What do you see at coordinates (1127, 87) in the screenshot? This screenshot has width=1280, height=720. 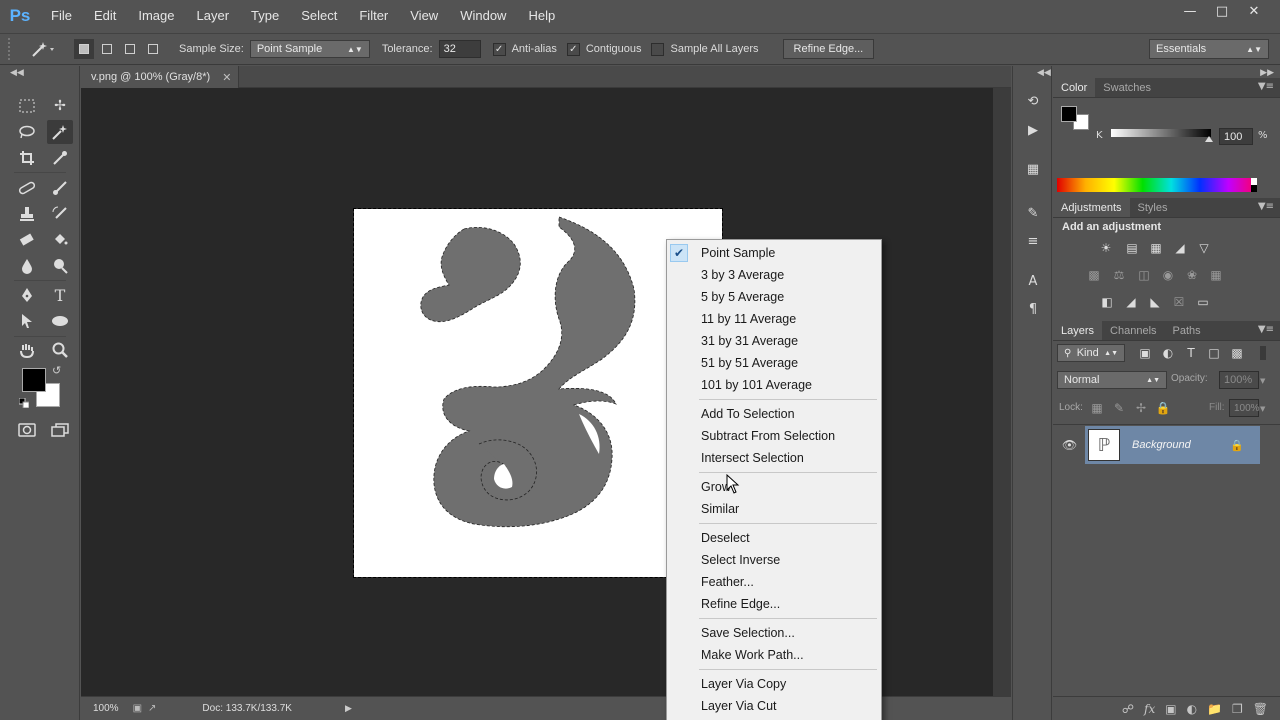 I see `tab-swatches: Swatches` at bounding box center [1127, 87].